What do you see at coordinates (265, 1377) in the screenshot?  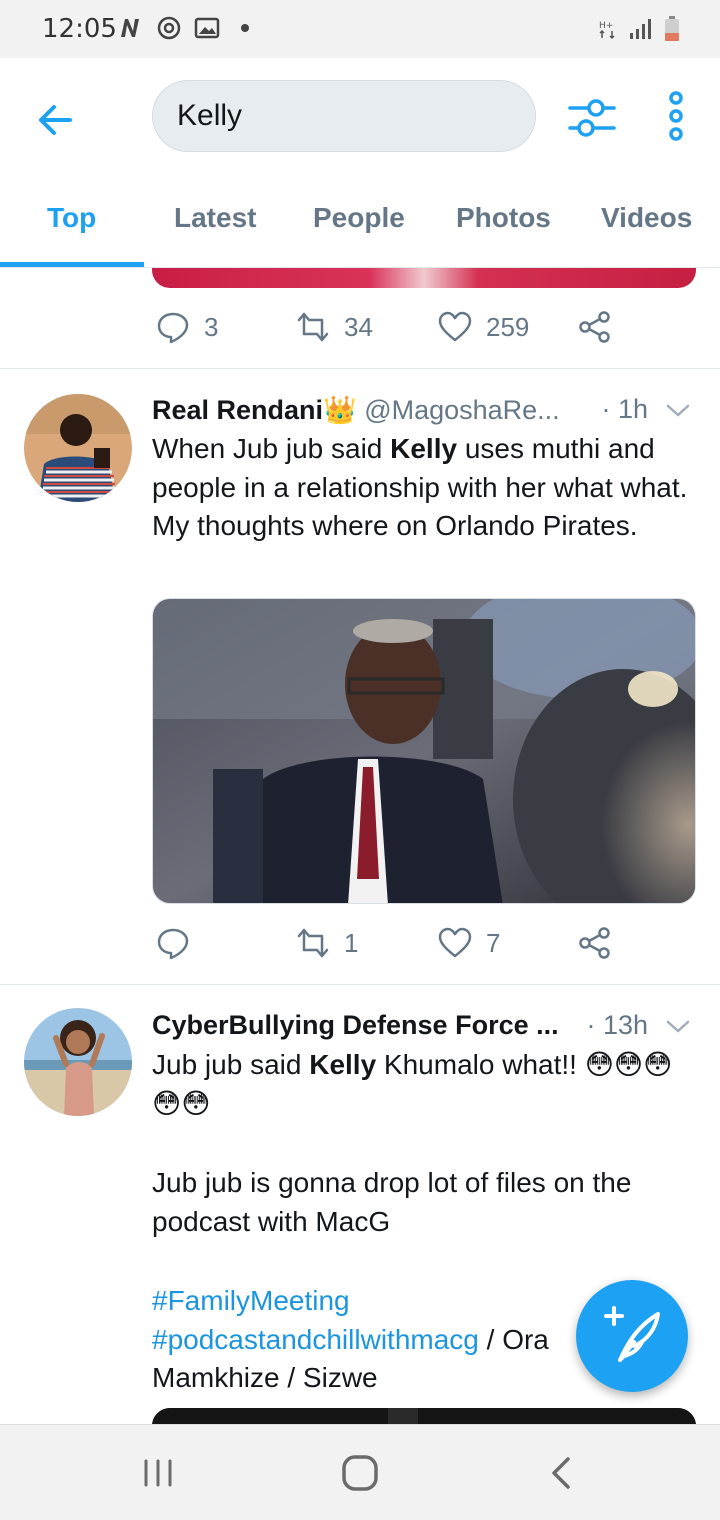 I see `tweet-text-part: Mamkhize / Sizwe` at bounding box center [265, 1377].